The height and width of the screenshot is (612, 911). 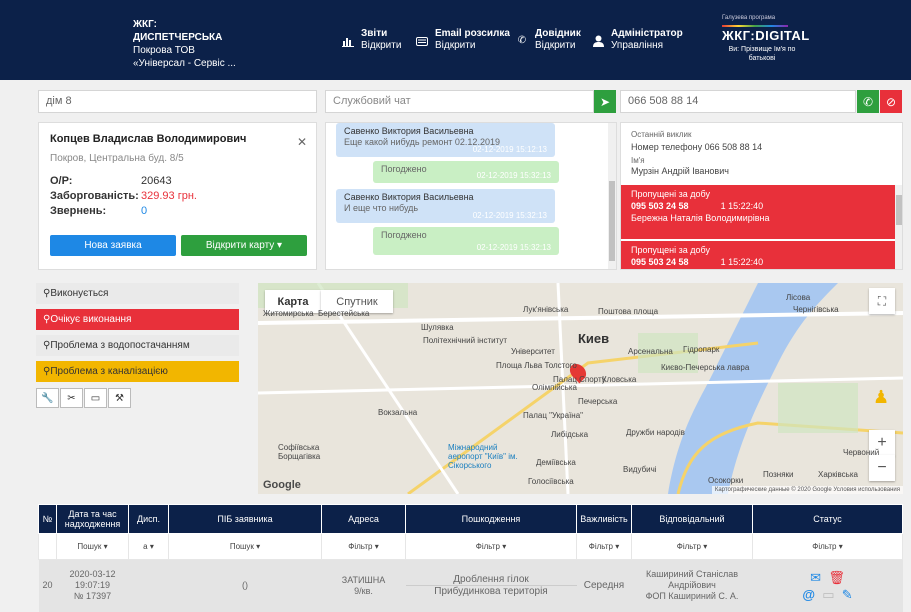 What do you see at coordinates (513, 247) in the screenshot?
I see `chat-time: 02-12-2019 15:32:13` at bounding box center [513, 247].